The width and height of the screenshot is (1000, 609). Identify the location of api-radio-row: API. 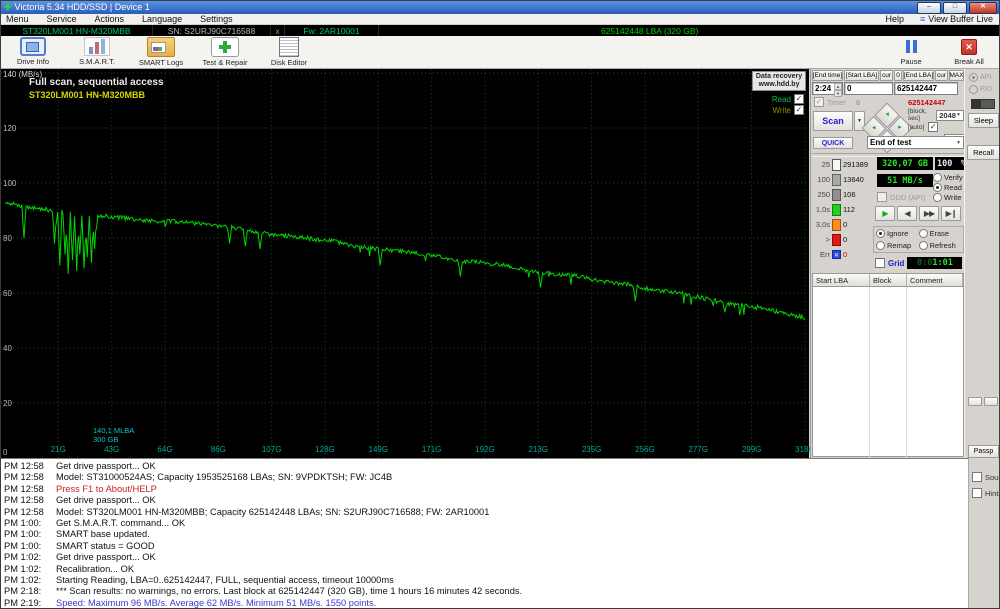
(980, 77).